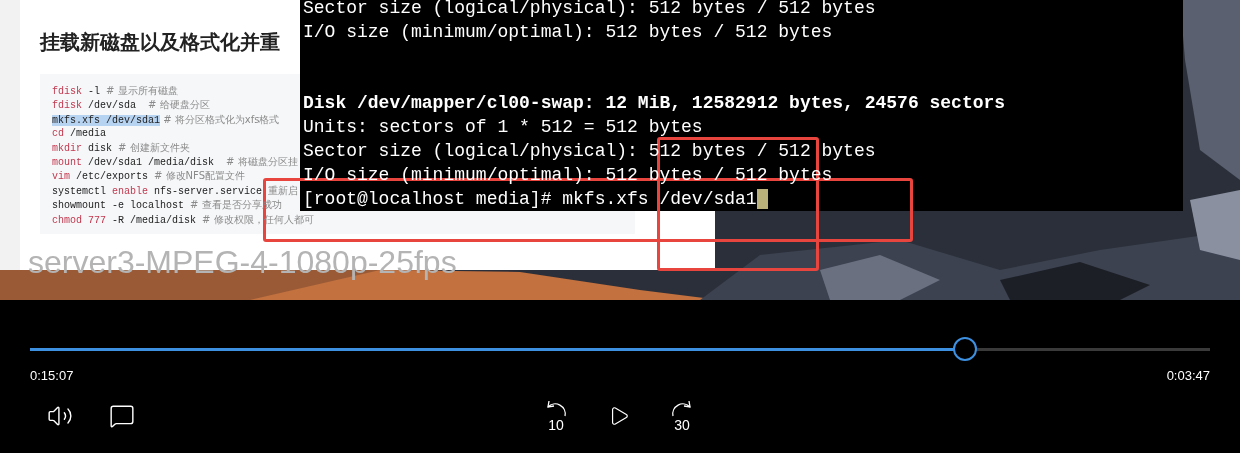 The width and height of the screenshot is (1240, 453). What do you see at coordinates (568, 32) in the screenshot?
I see `terminal-line: I/O size (minimum/optimal): 512 bytes / 512 bytes` at bounding box center [568, 32].